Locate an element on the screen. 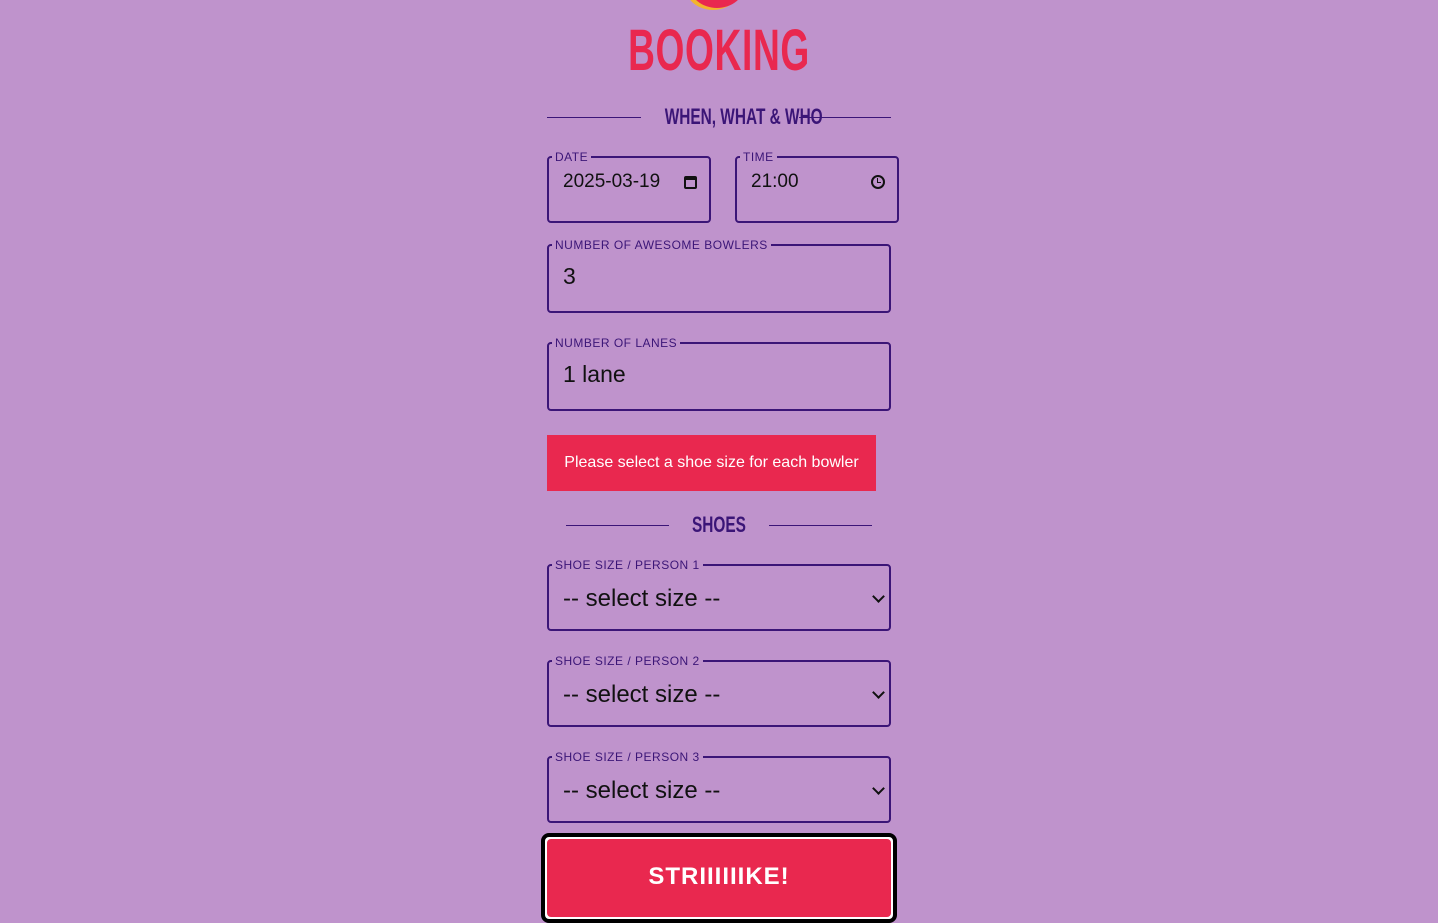  date-value: 2025-03-19 is located at coordinates (611, 182).